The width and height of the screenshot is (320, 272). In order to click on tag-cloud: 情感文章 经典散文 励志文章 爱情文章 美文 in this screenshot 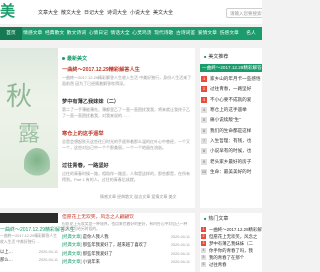, I will do `click(138, 197)`.